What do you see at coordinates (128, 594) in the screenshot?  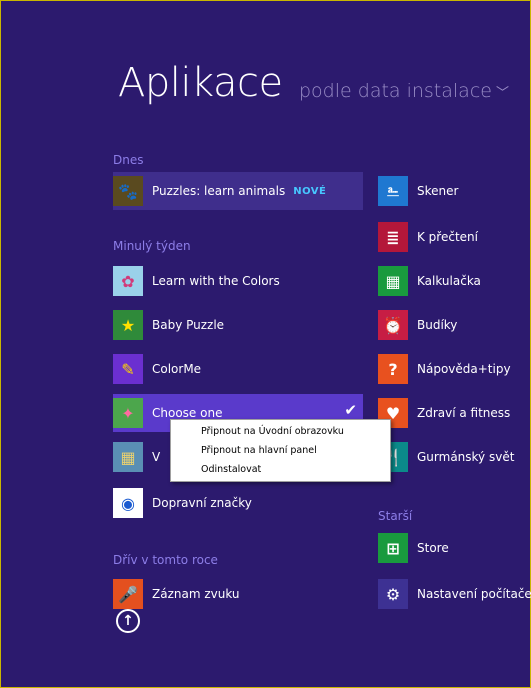 I see `microphone-icon: 🎤` at bounding box center [128, 594].